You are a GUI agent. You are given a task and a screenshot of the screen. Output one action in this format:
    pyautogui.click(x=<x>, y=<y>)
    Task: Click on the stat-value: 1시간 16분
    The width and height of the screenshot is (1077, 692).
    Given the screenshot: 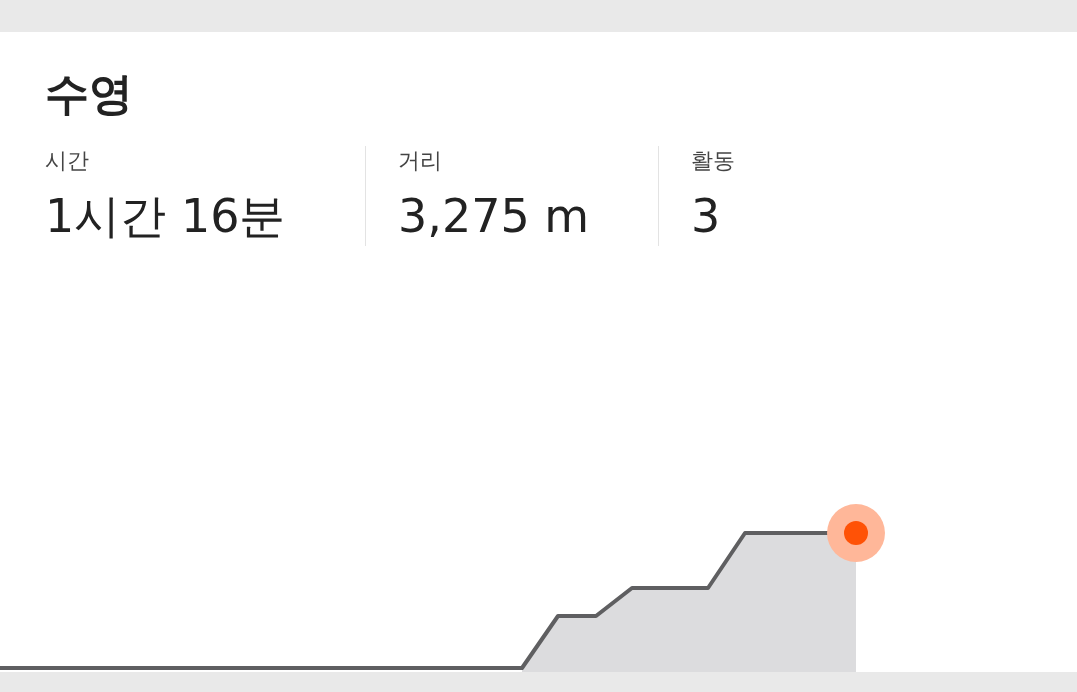 What is the action you would take?
    pyautogui.click(x=165, y=216)
    